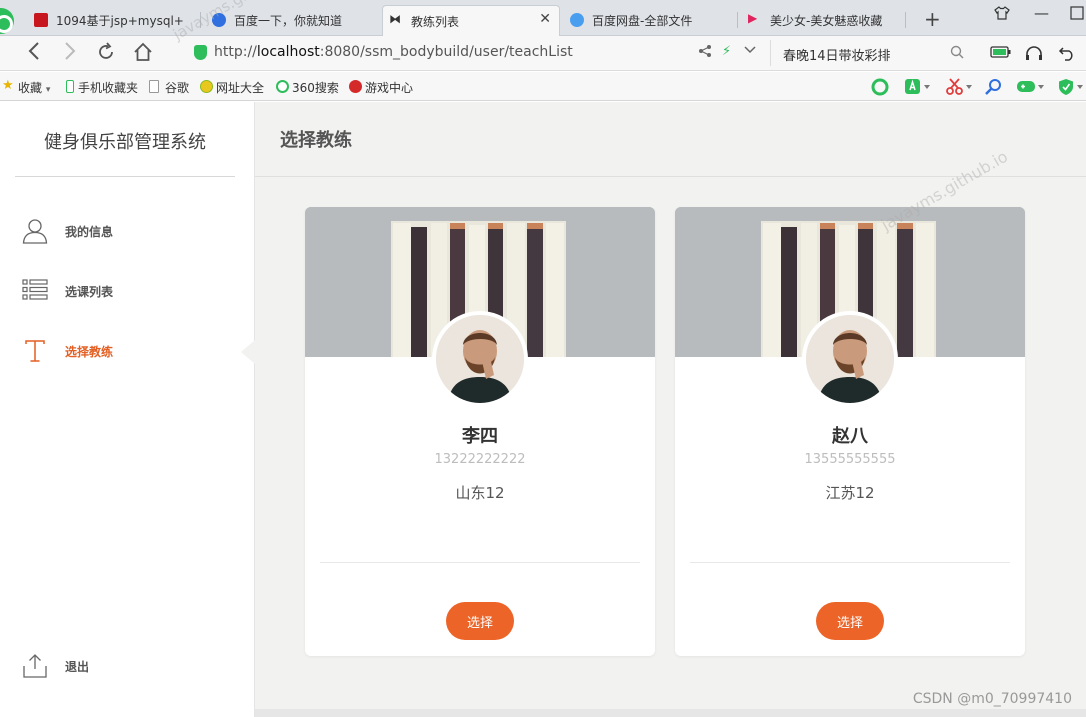 The image size is (1086, 717). Describe the element at coordinates (1067, 53) in the screenshot. I see `undo-icon` at that location.